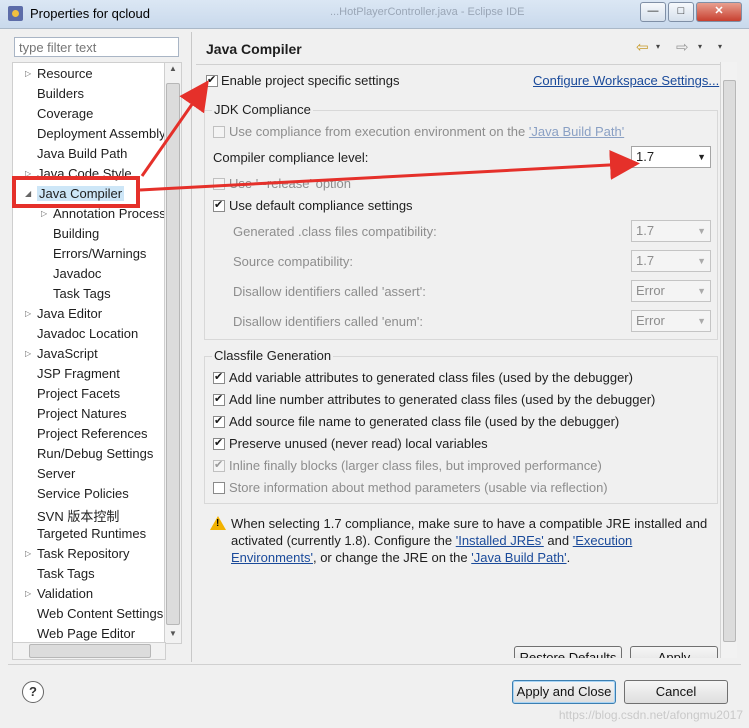  I want to click on annotation-arrow-to-compliance, so click(389, 170).